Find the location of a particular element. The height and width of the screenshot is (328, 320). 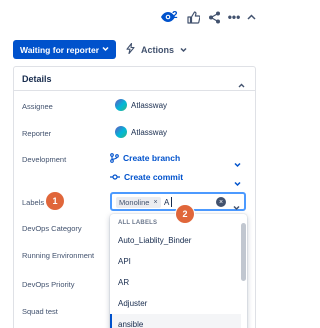

assignee-label: Assignee is located at coordinates (37, 106).